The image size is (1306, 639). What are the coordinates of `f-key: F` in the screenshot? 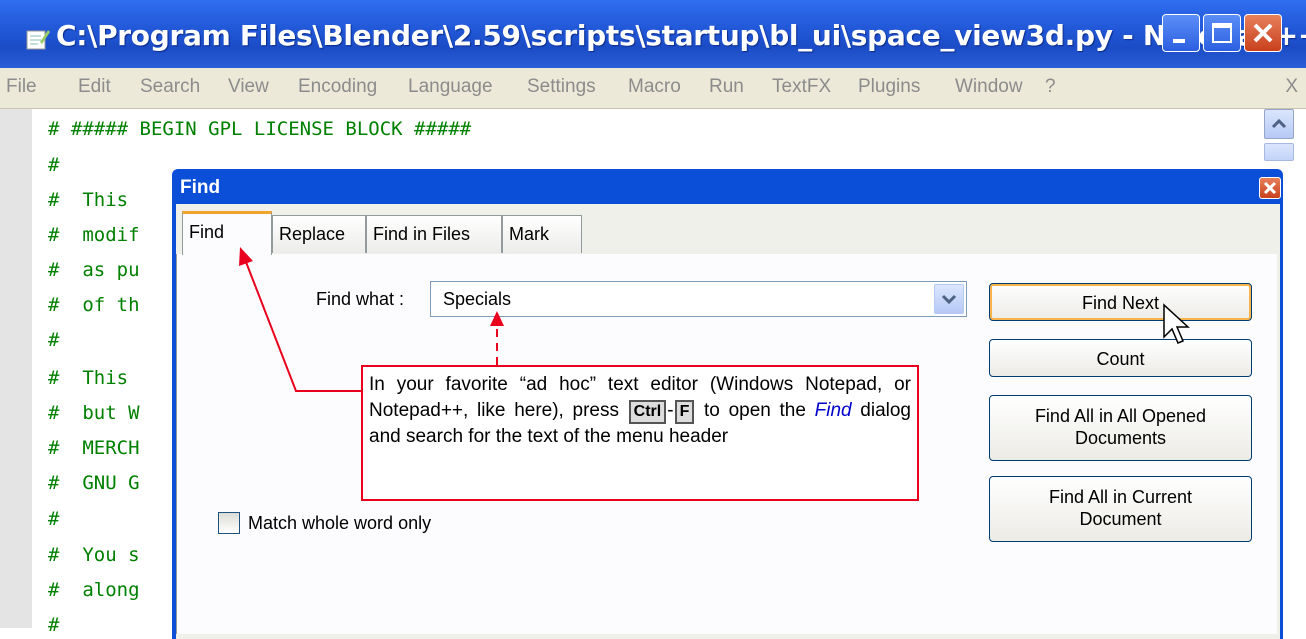 It's located at (684, 412).